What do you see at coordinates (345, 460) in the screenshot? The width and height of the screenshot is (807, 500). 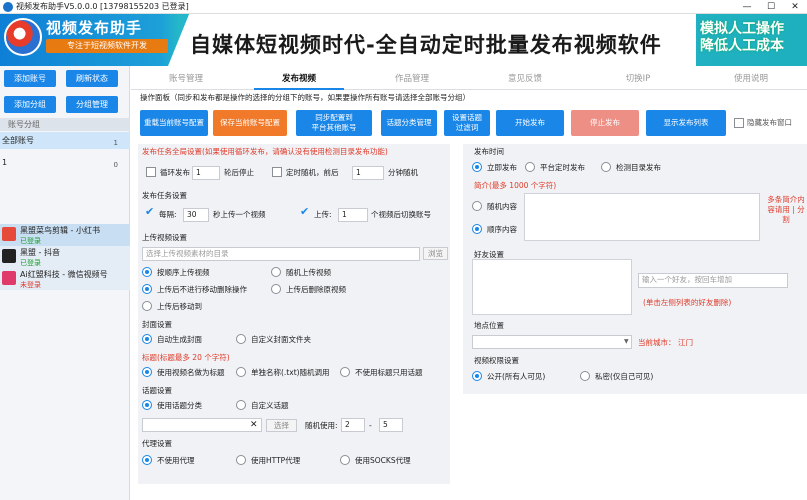 I see `socks-proxy-radio` at bounding box center [345, 460].